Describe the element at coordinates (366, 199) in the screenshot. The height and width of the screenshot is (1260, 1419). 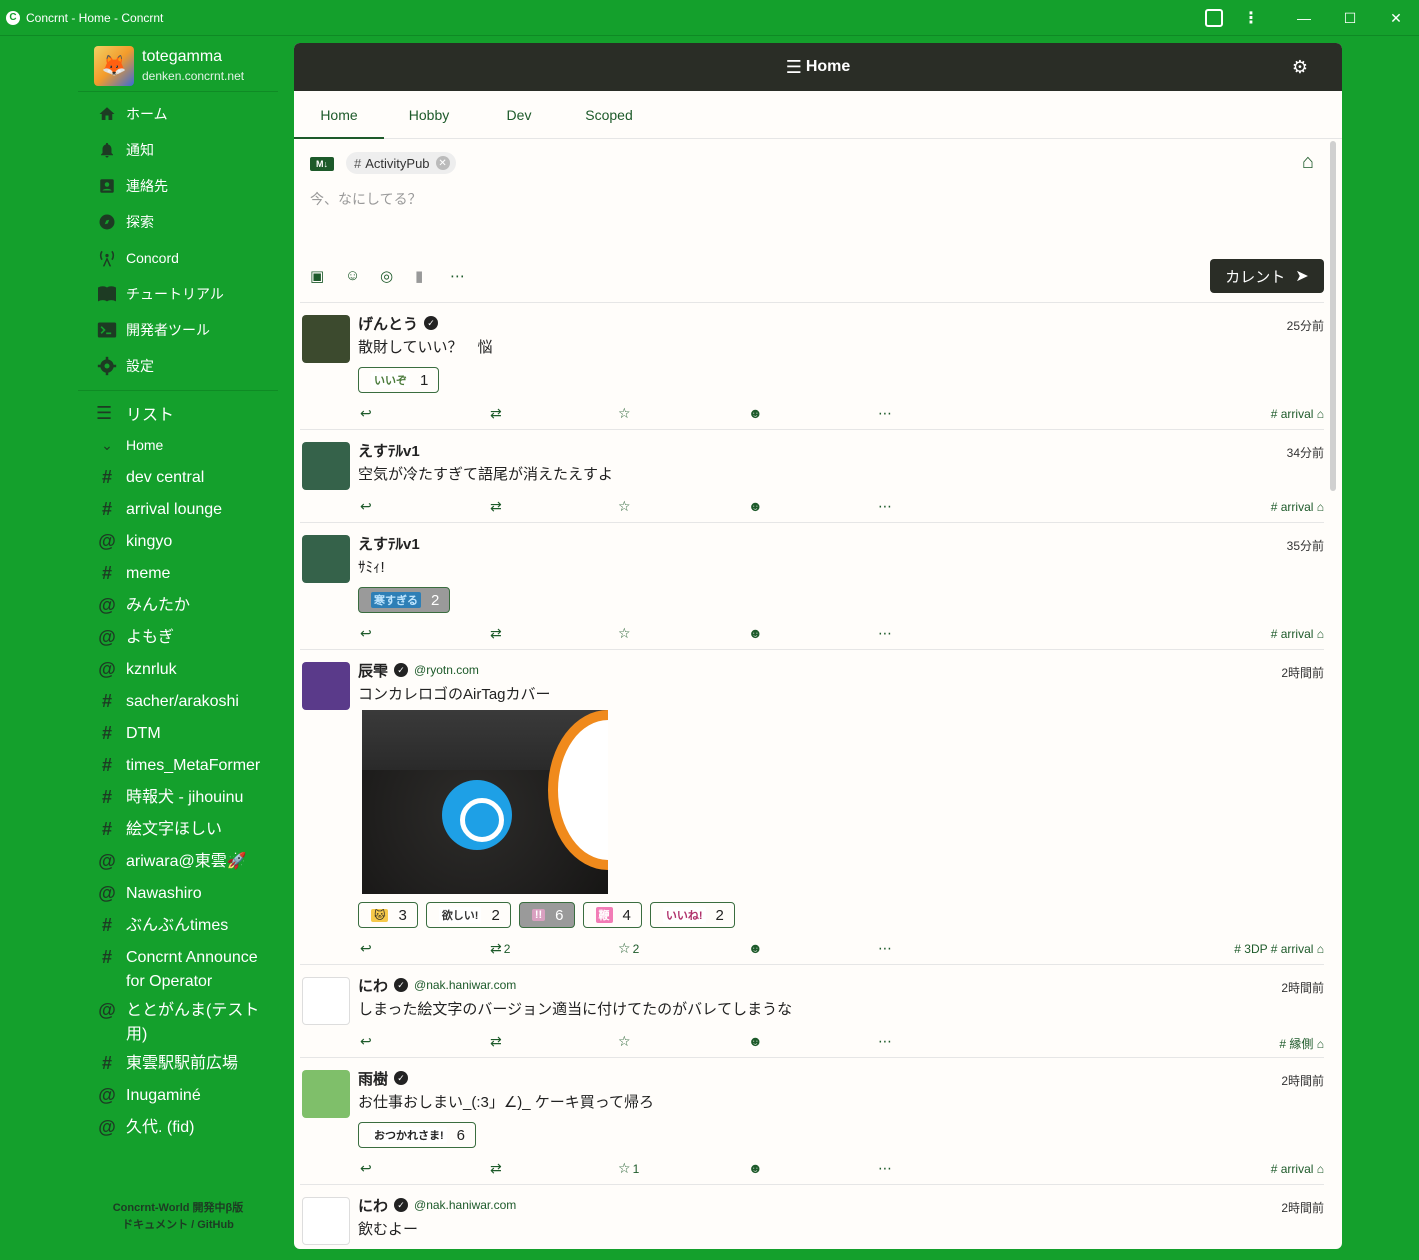
I see `post-input: 今、なにしてる？` at that location.